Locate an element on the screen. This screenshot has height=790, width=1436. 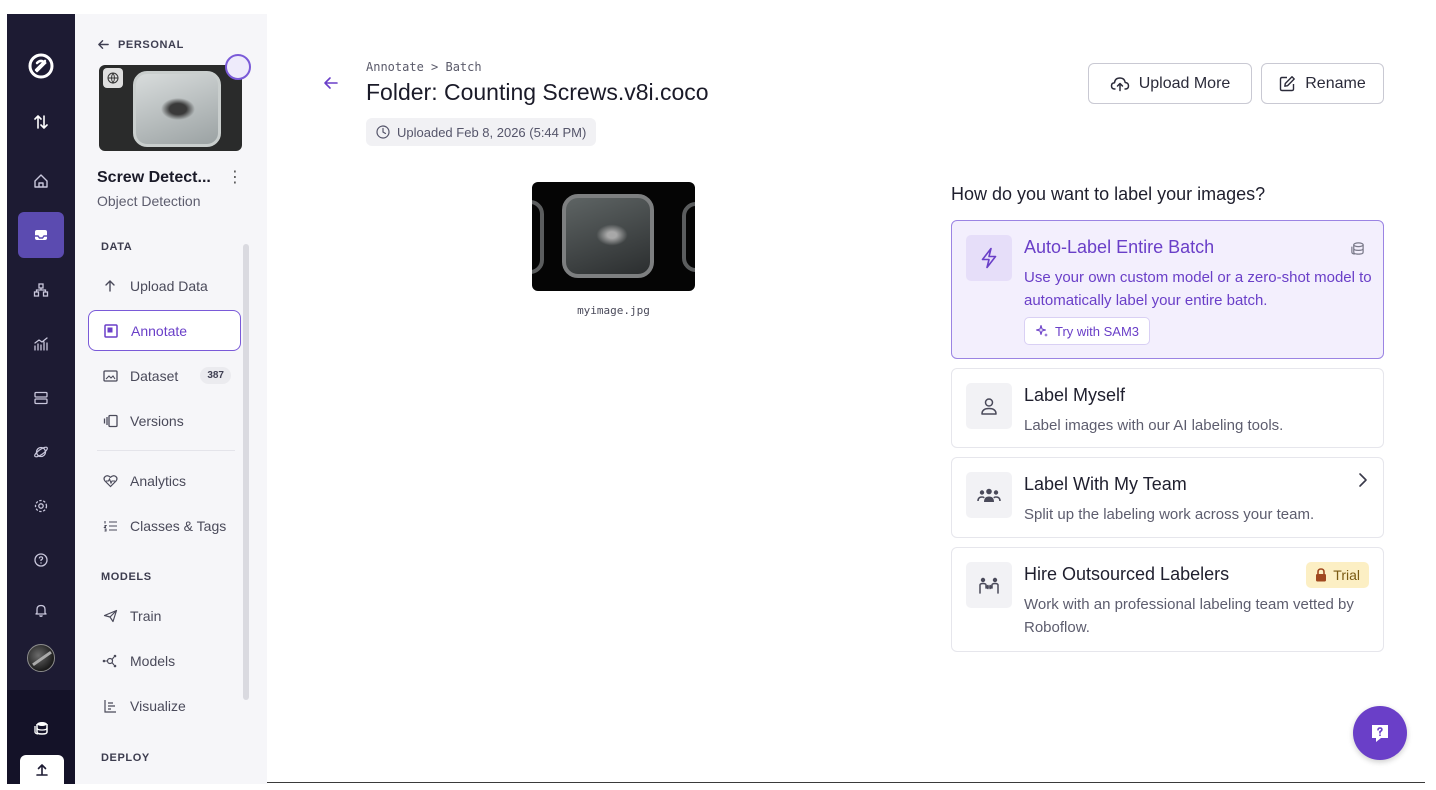
dataset-count-badge: 387 is located at coordinates (215, 375).